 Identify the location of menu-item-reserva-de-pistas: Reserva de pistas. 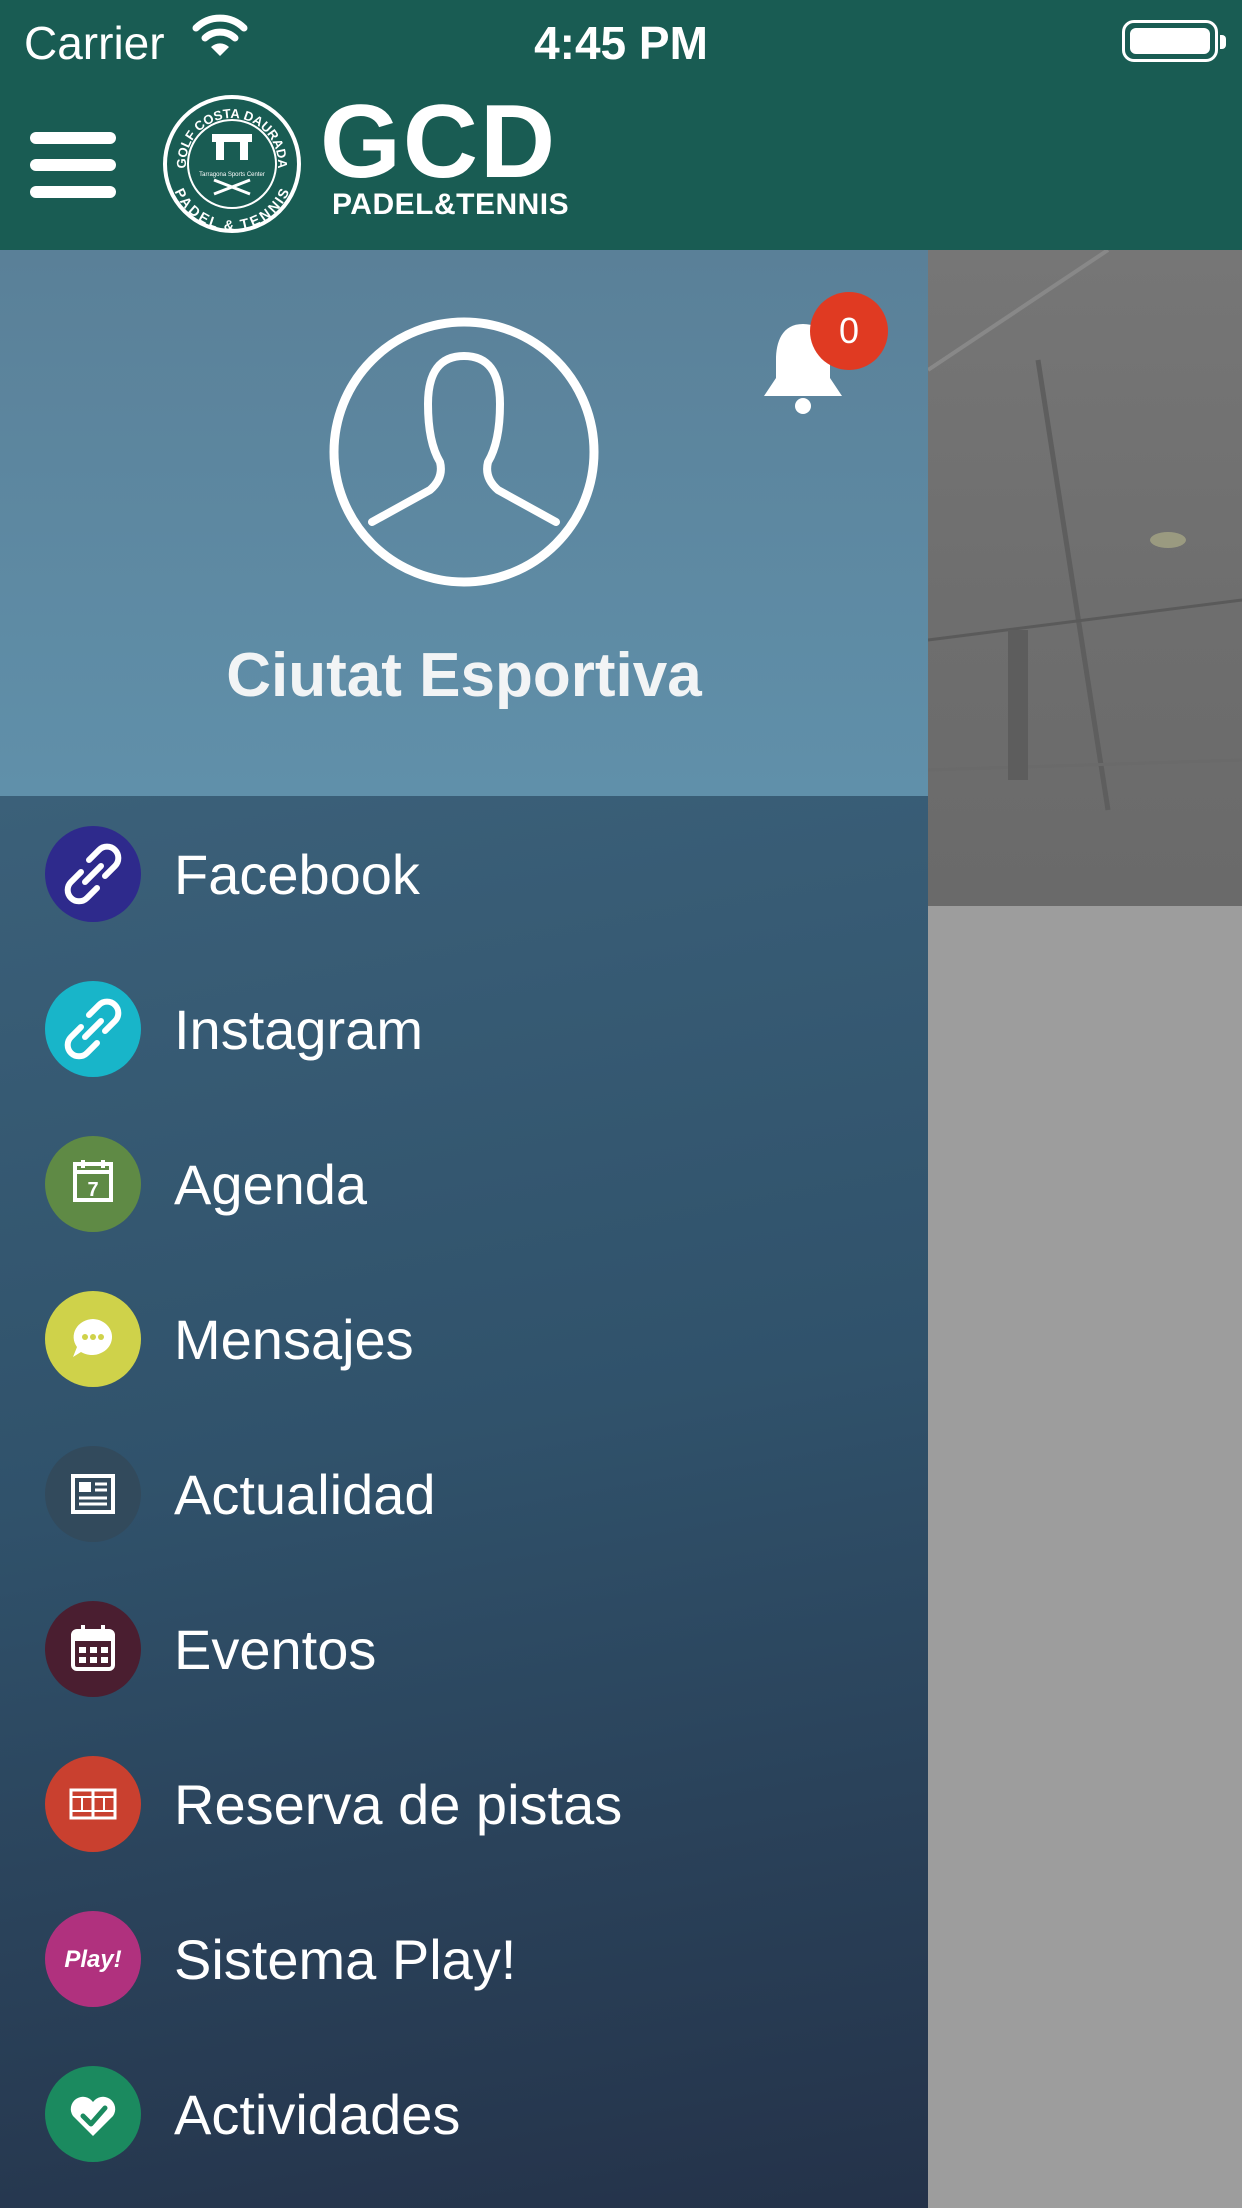
(464, 1803).